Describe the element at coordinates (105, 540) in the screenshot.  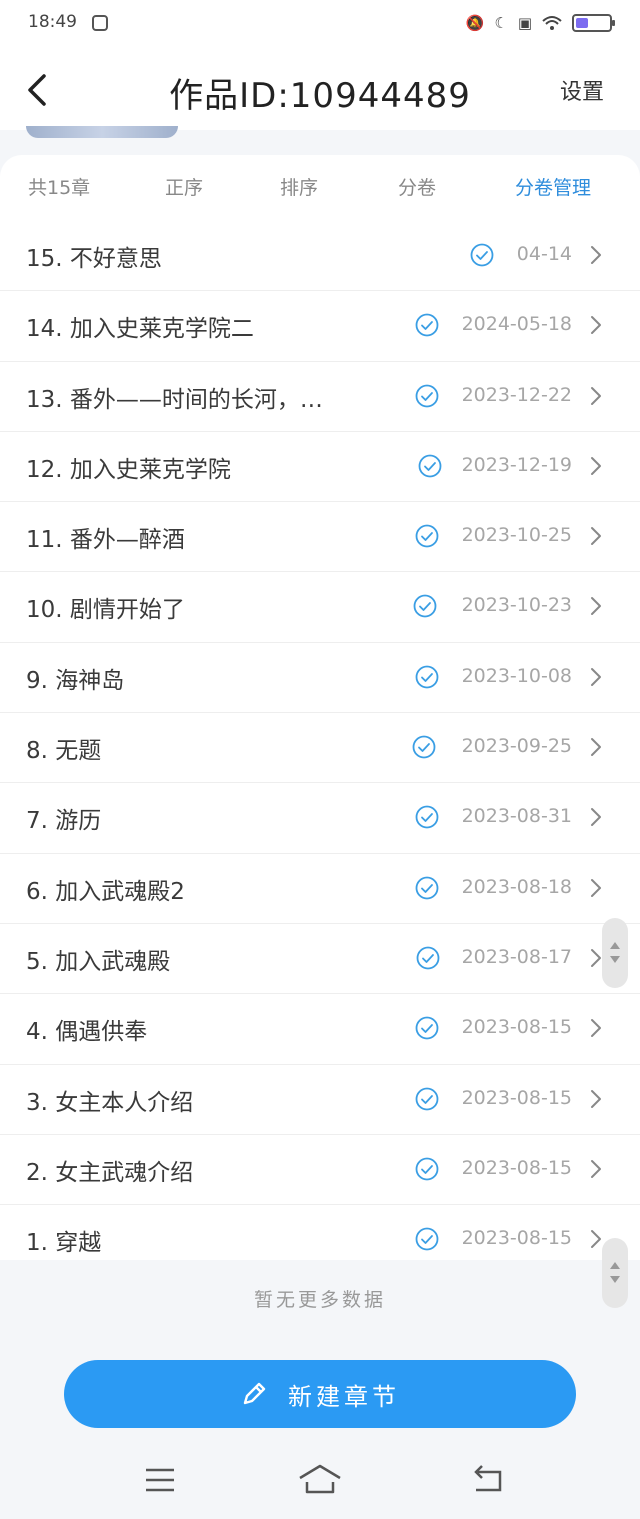
I see `chapter-title: 11. 番外—醉酒` at that location.